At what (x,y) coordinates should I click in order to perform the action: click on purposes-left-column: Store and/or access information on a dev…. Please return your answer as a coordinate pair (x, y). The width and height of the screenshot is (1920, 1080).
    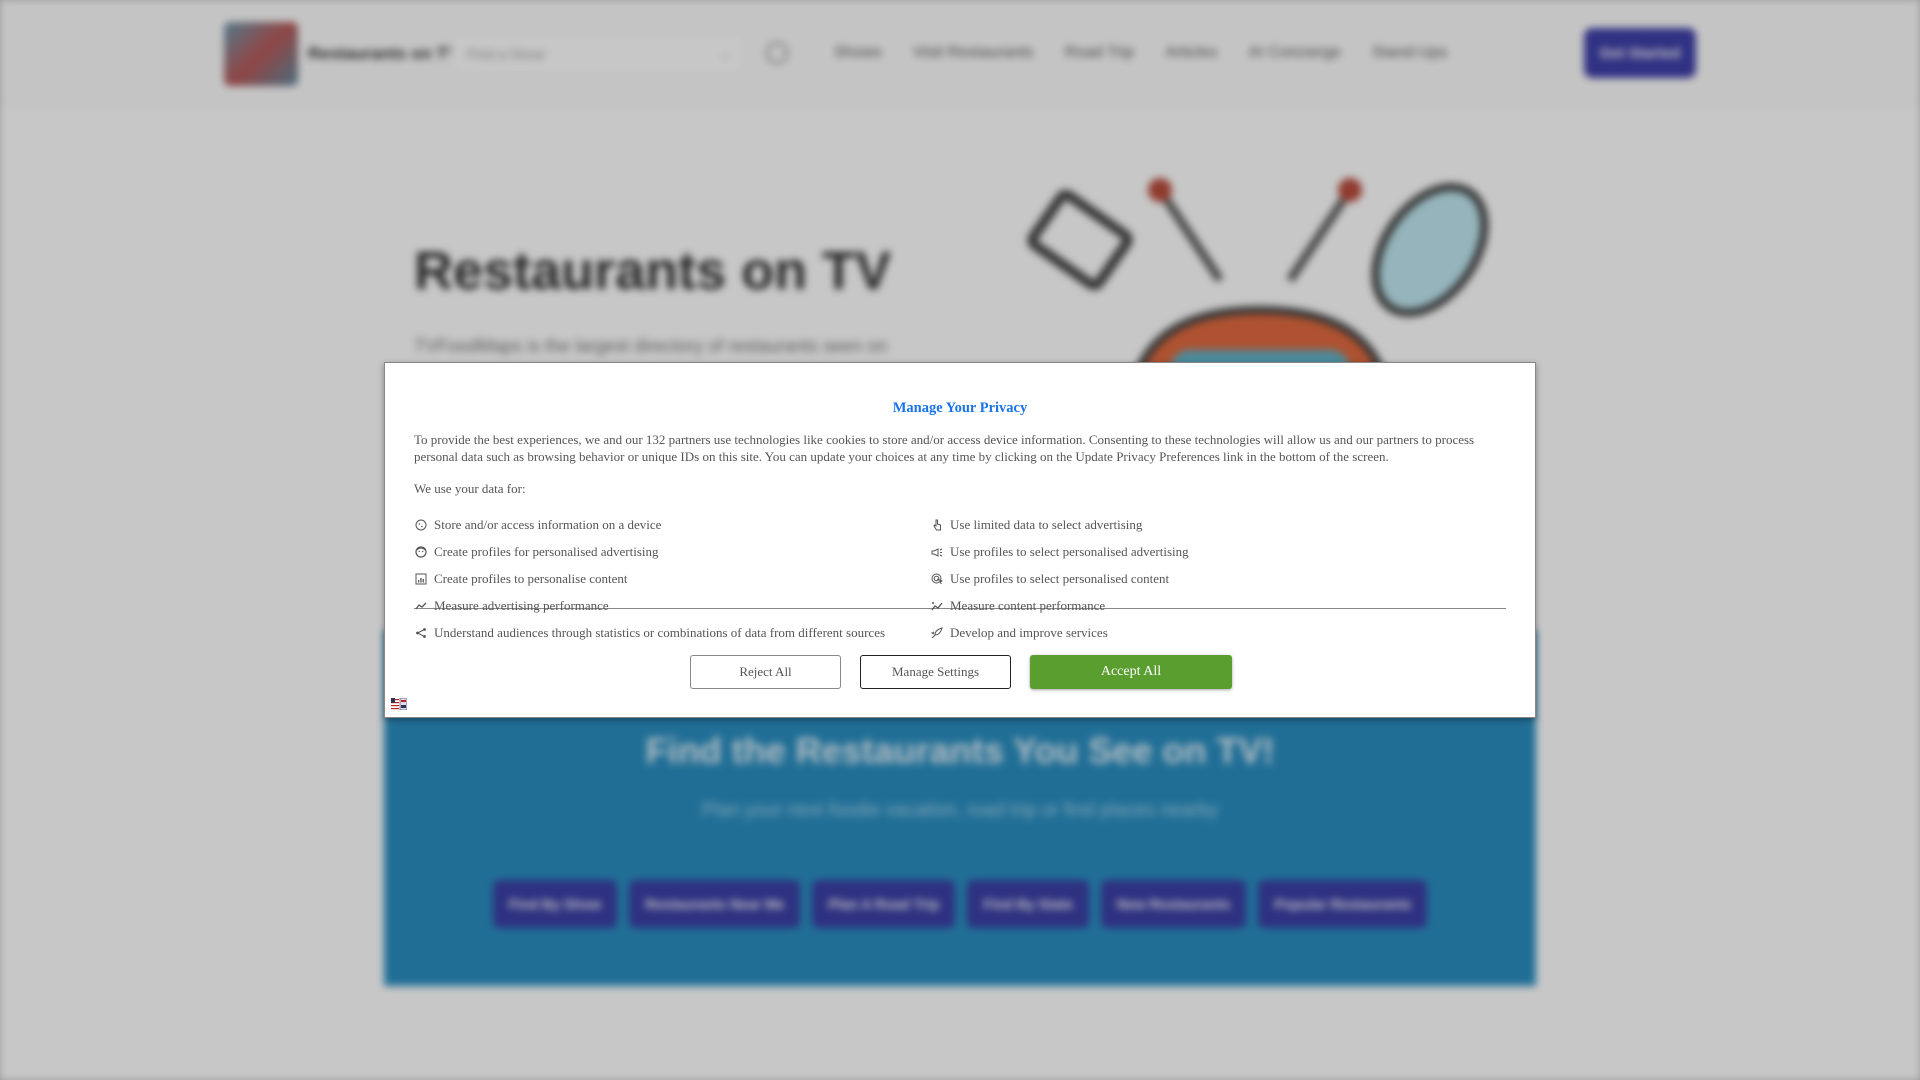
    Looking at the image, I should click on (649, 578).